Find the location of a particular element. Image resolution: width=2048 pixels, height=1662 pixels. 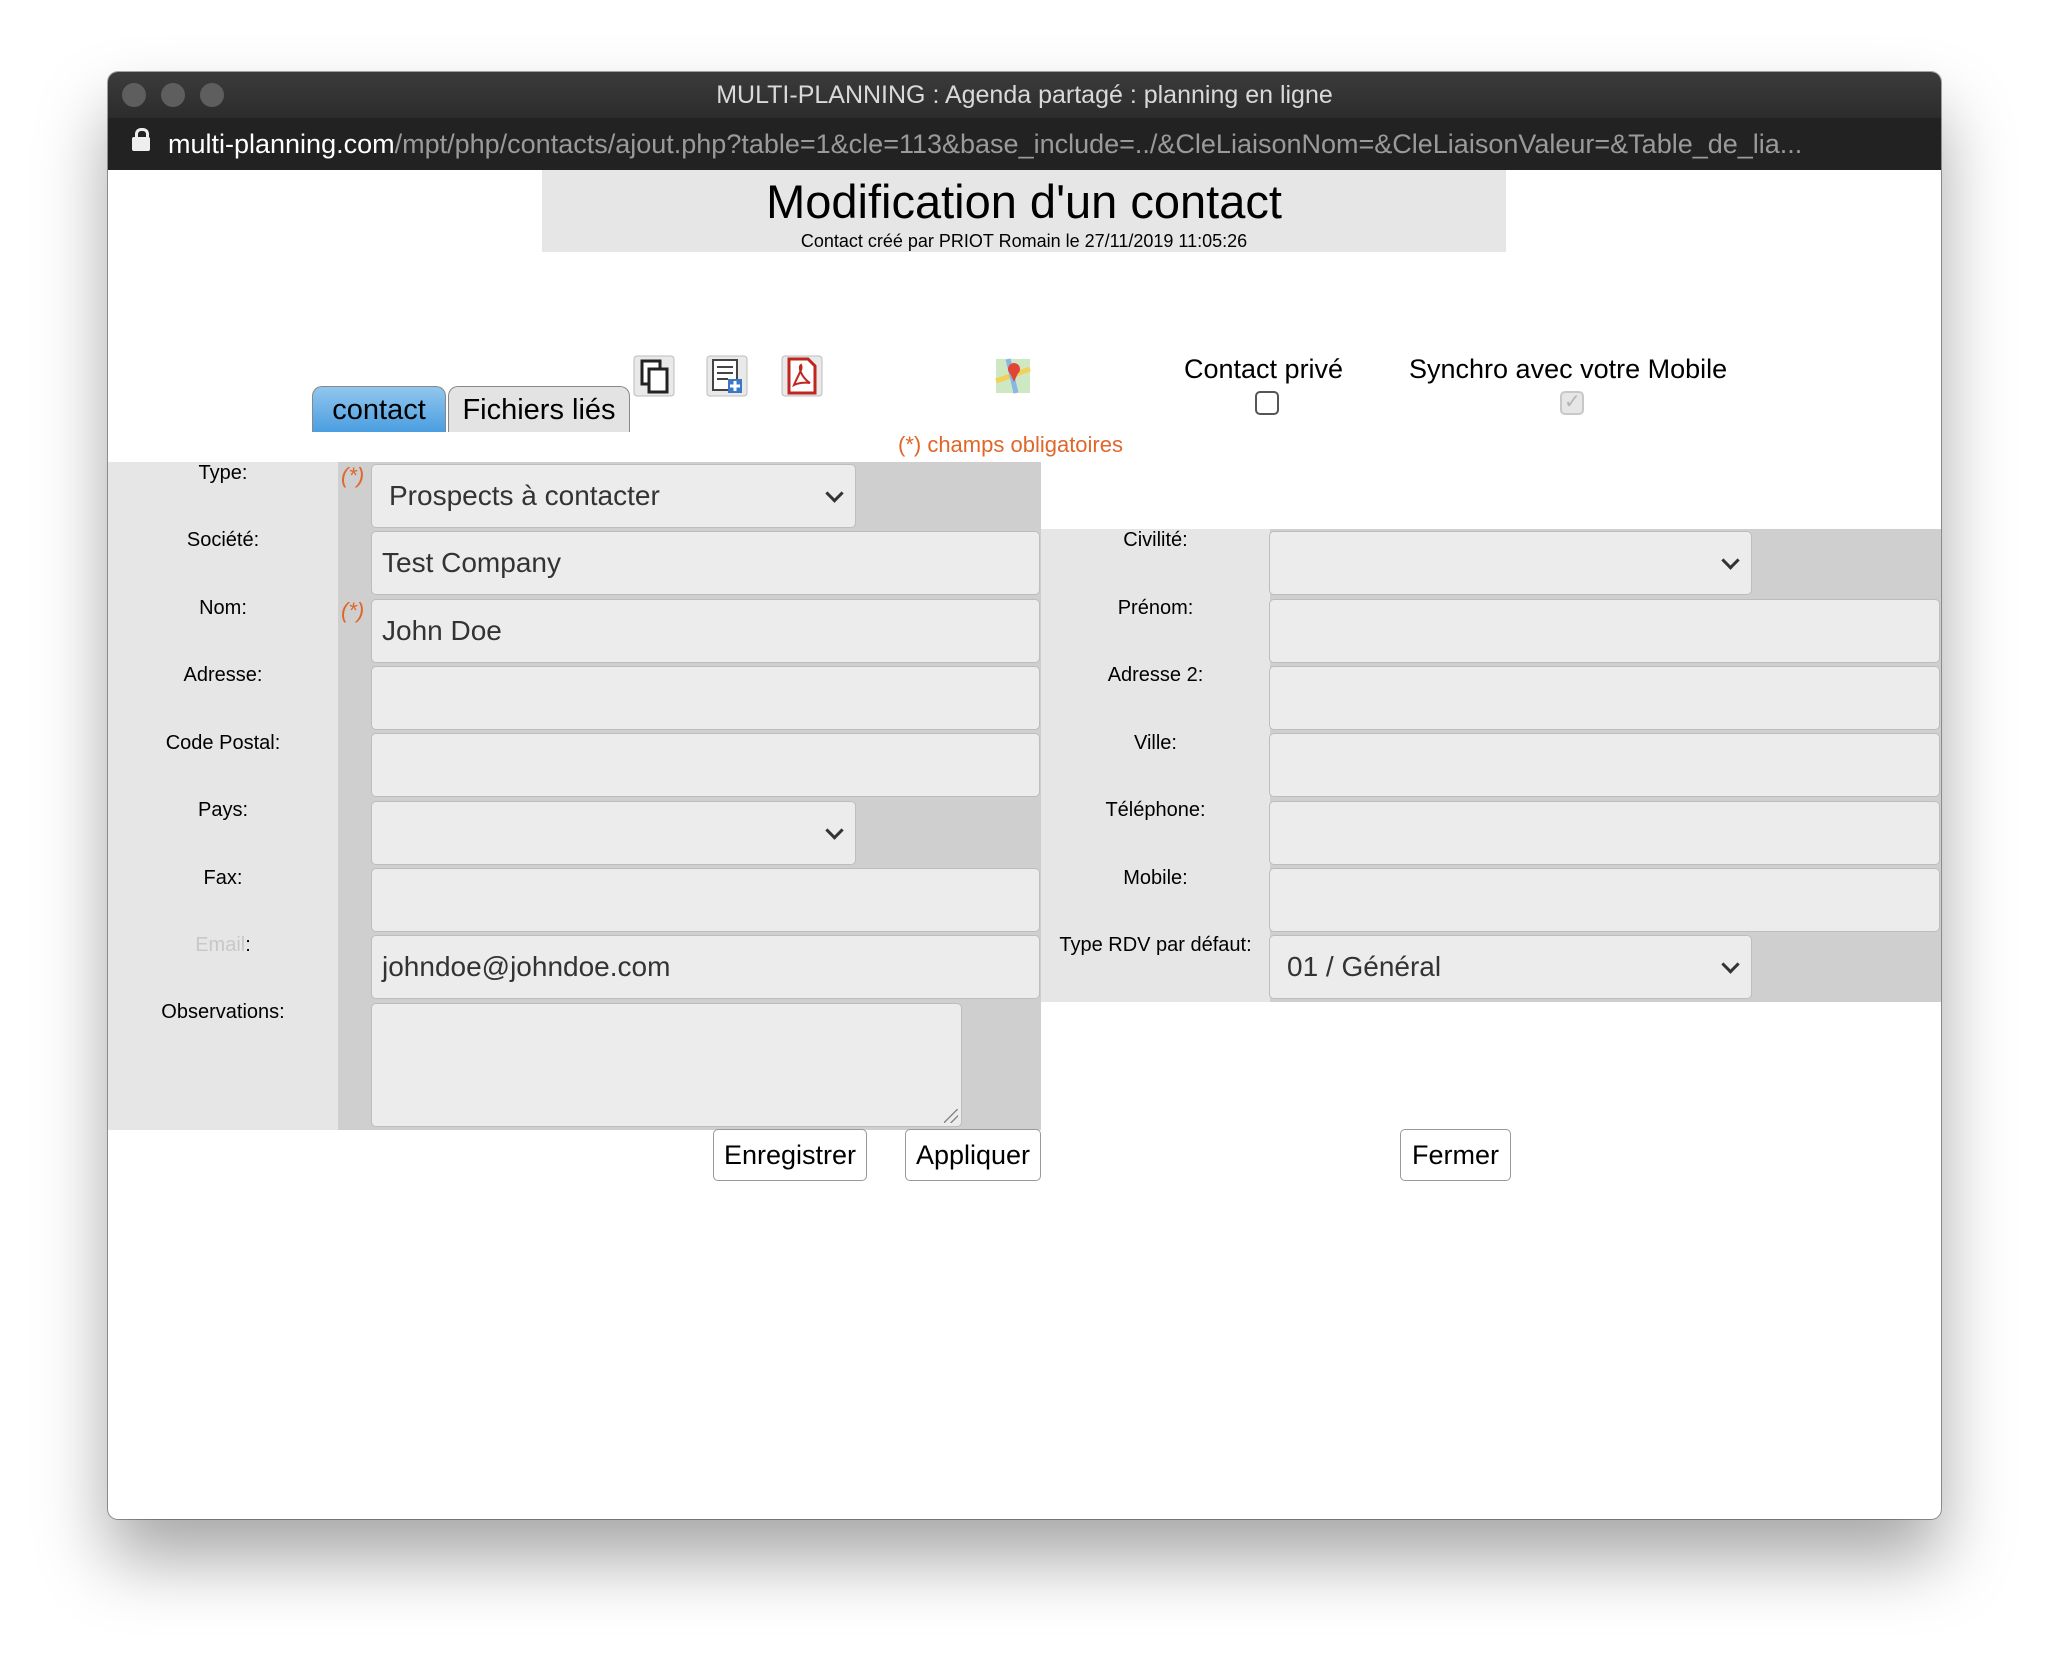

apply-button: Appliquer is located at coordinates (973, 1155).